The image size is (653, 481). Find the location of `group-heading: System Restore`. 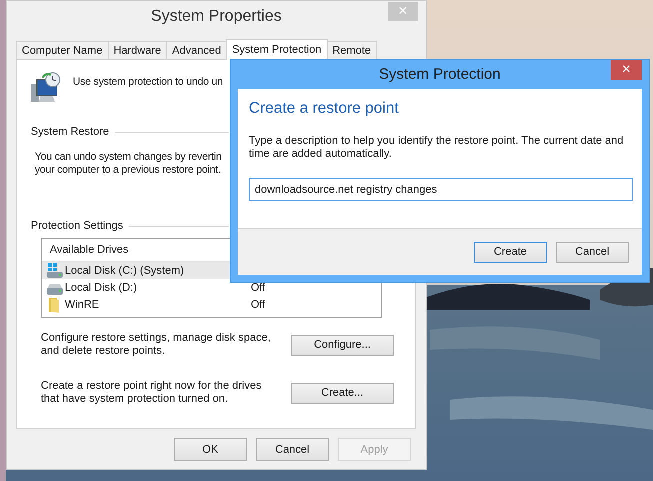

group-heading: System Restore is located at coordinates (70, 132).